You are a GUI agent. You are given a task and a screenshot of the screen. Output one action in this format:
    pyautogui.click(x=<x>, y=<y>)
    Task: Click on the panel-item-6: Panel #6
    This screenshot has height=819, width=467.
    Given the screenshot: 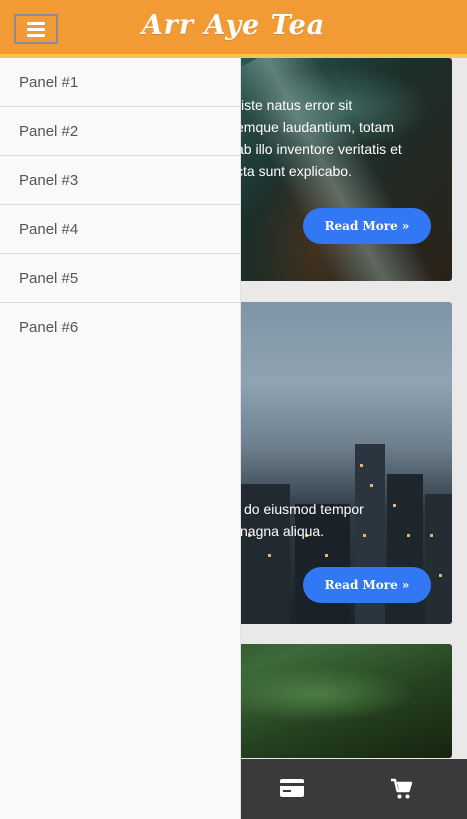 What is the action you would take?
    pyautogui.click(x=120, y=327)
    